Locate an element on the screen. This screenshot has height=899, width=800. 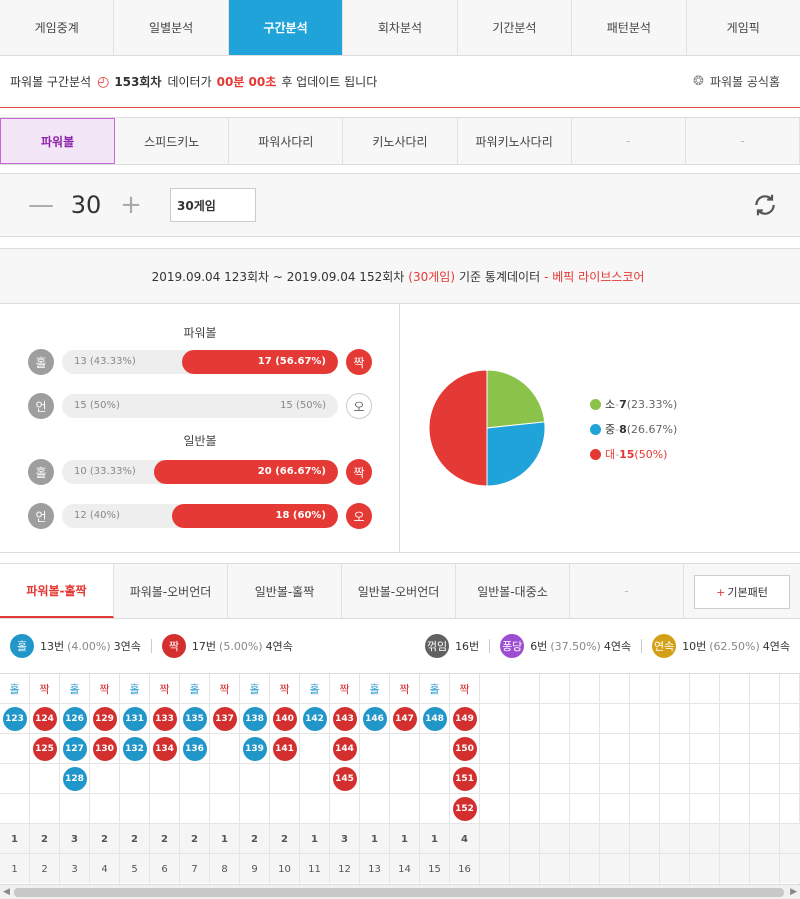
round-ball: 131 is located at coordinates (134, 718).